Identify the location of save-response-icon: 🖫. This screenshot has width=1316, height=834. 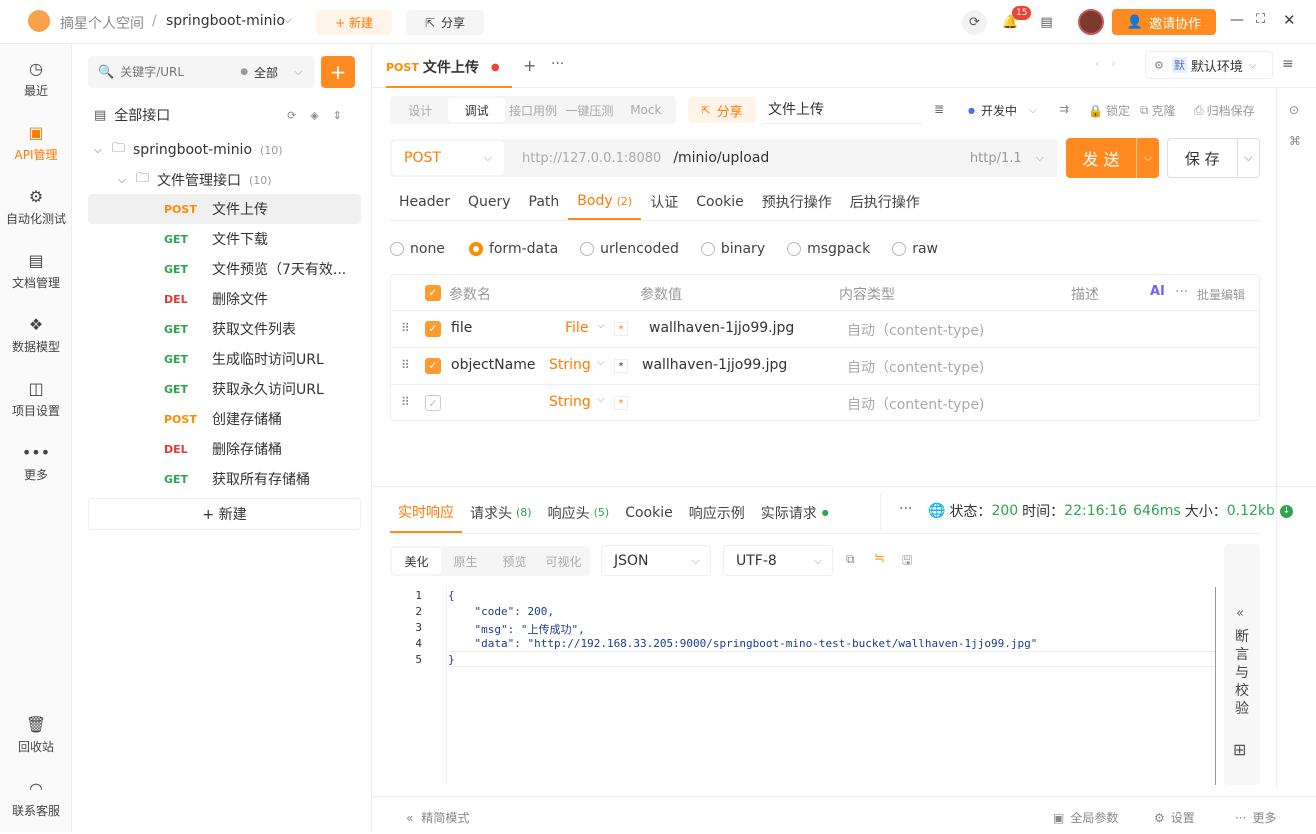
(907, 561).